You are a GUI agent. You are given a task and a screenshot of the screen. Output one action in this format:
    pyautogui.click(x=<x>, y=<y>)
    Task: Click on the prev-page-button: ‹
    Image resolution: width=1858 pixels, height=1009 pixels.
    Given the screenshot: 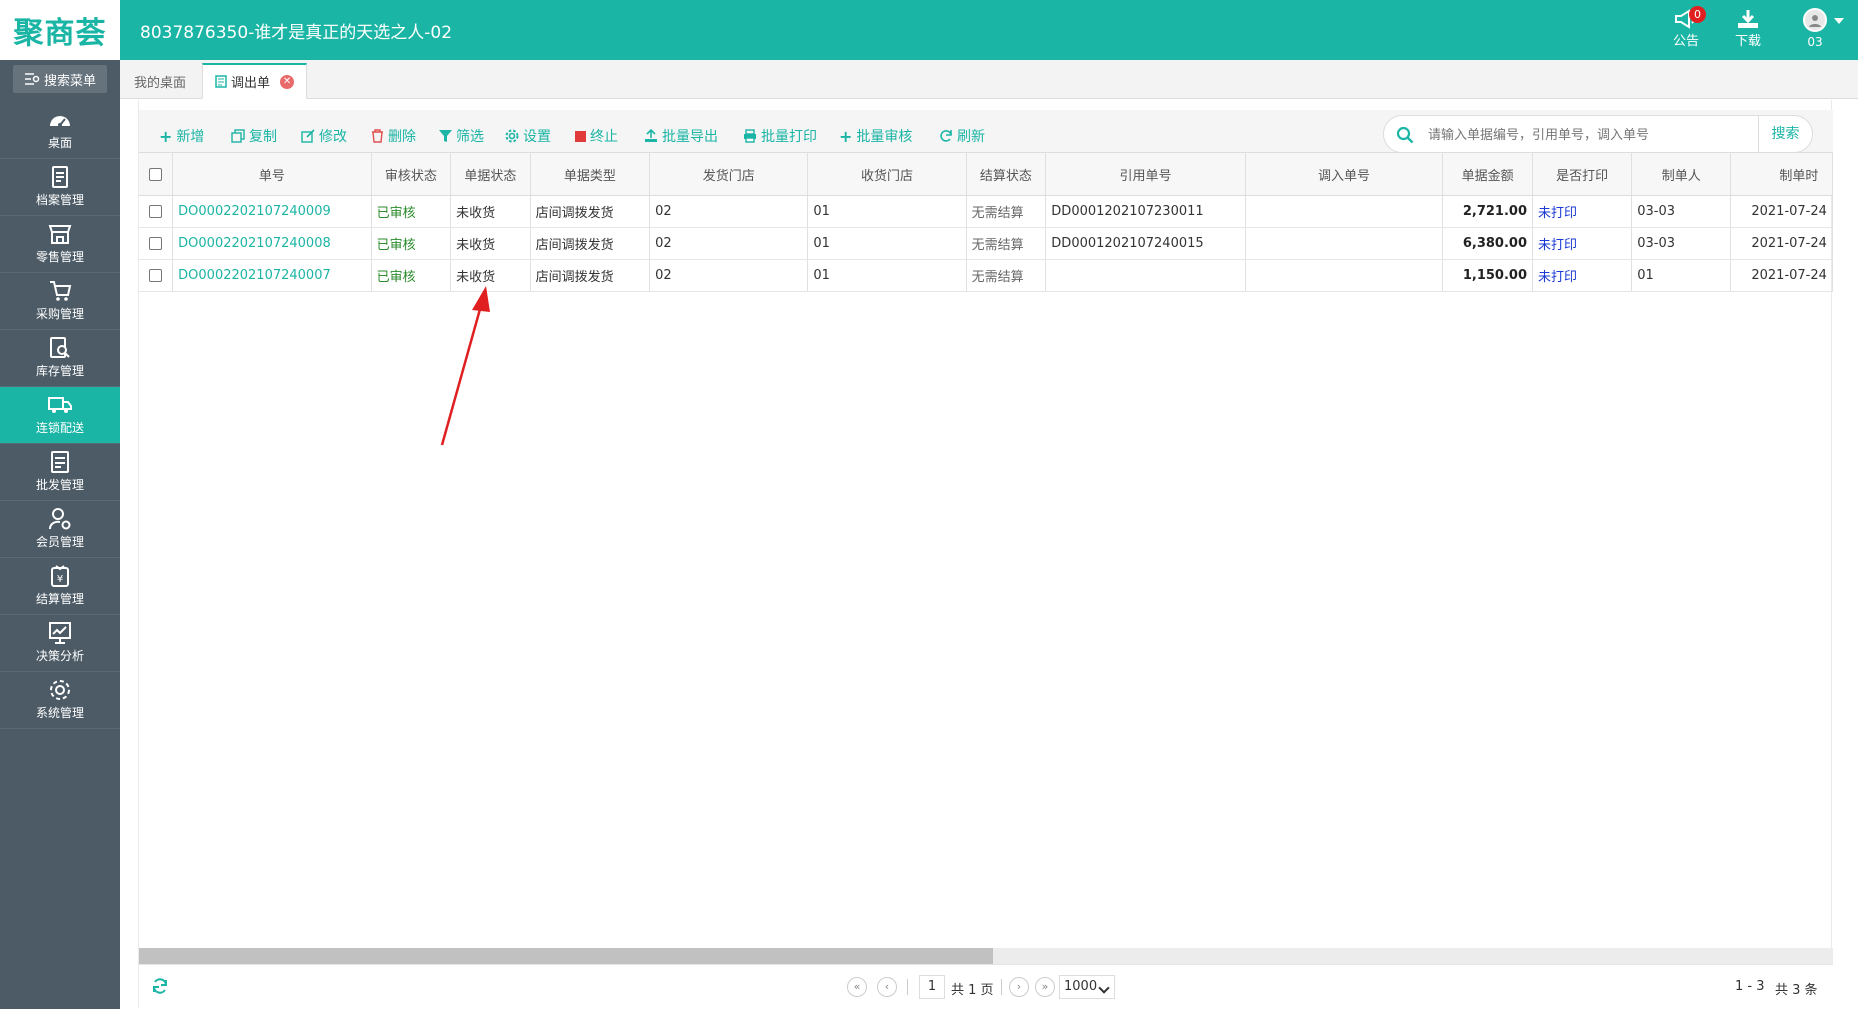 What is the action you would take?
    pyautogui.click(x=887, y=987)
    